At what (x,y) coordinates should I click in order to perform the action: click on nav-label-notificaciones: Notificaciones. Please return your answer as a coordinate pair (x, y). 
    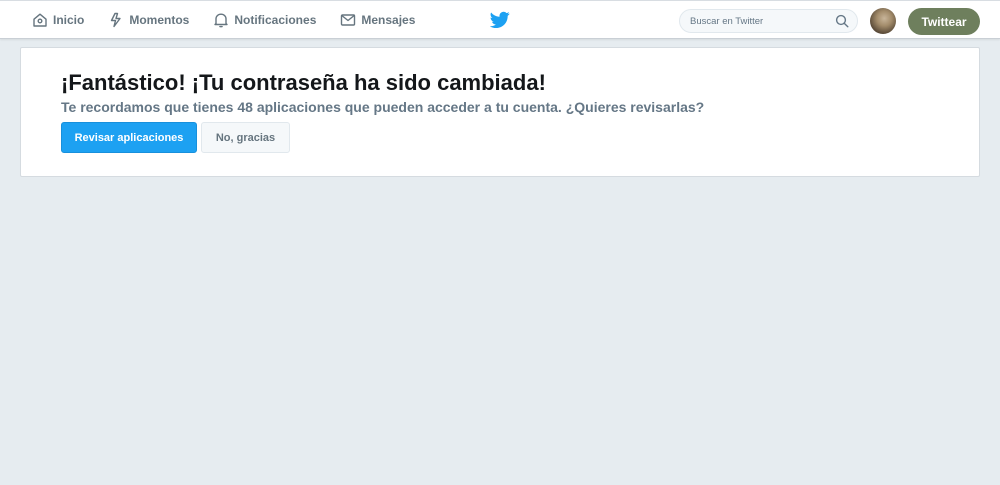
    Looking at the image, I should click on (275, 20).